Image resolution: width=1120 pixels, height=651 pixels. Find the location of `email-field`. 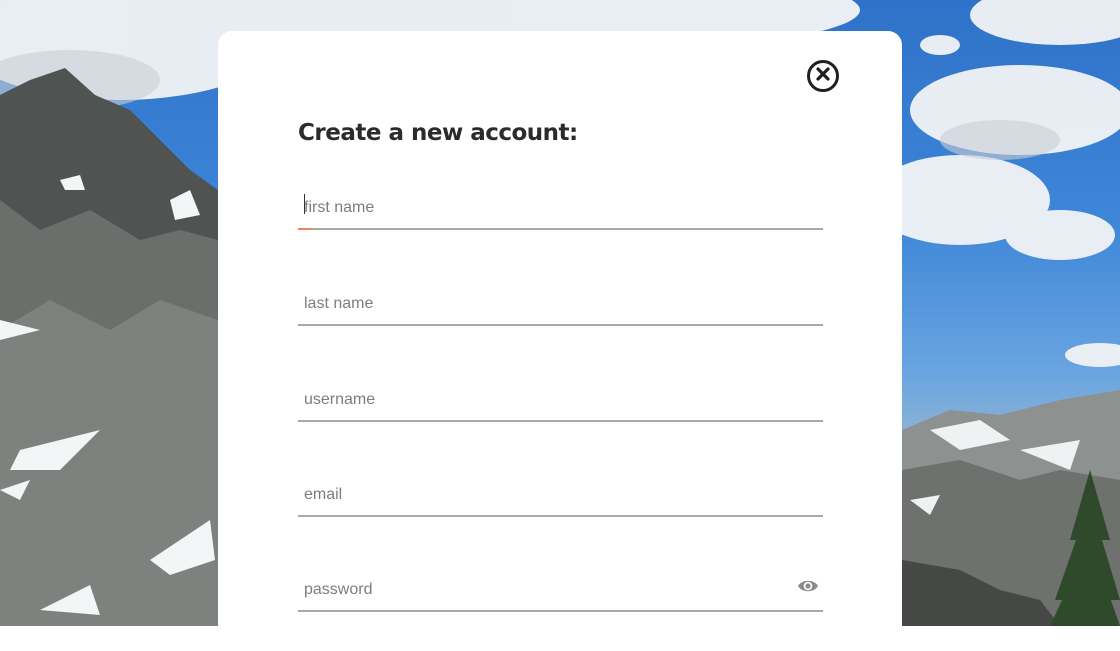

email-field is located at coordinates (560, 497).